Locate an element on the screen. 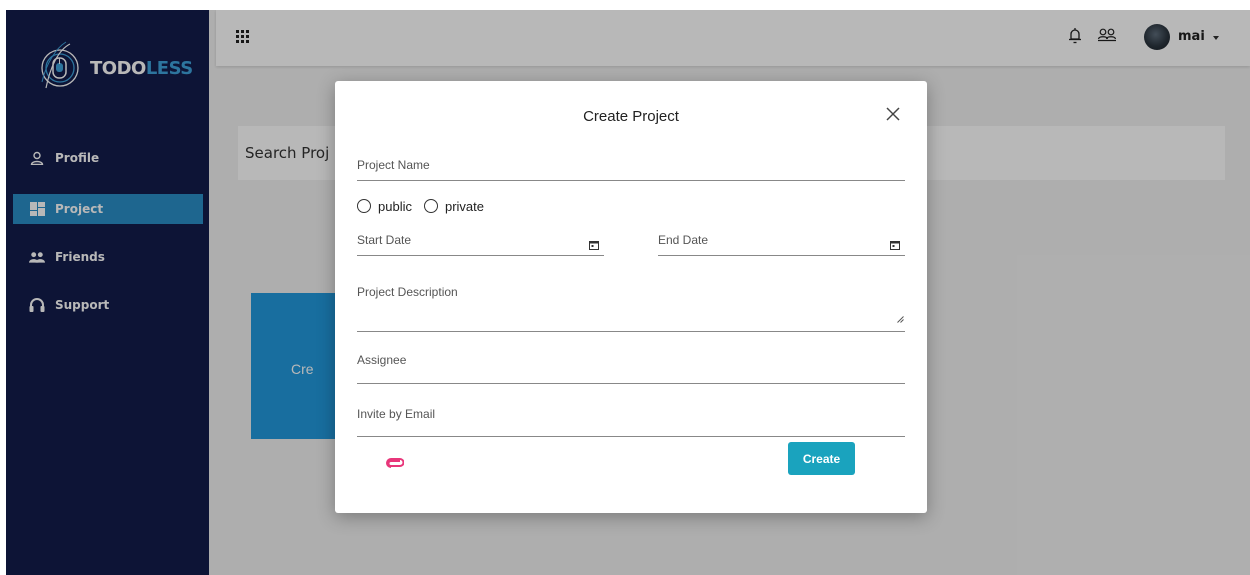  public-radio is located at coordinates (364, 206).